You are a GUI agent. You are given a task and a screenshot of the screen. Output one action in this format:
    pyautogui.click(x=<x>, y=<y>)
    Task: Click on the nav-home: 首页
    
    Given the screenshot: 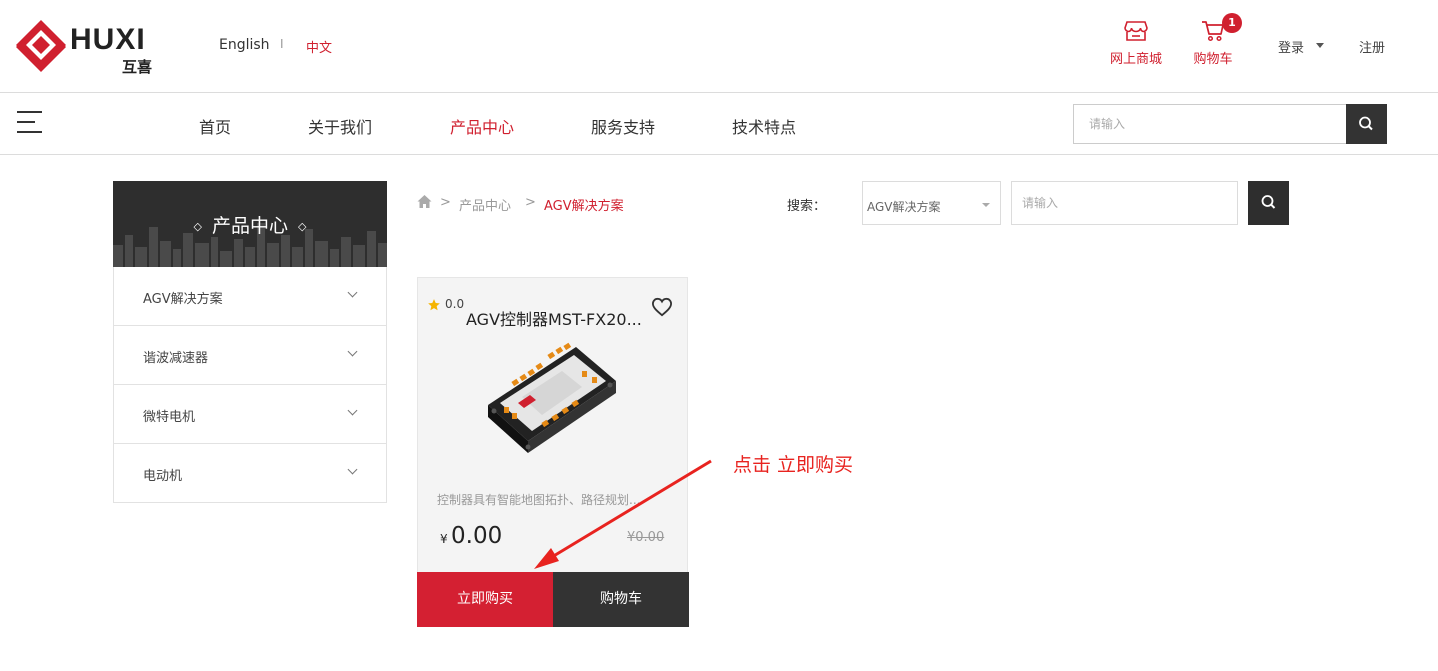 What is the action you would take?
    pyautogui.click(x=215, y=126)
    